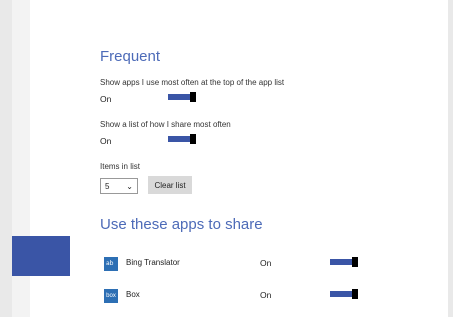 This screenshot has width=453, height=317. I want to click on clear-list-button: Clear list, so click(170, 185).